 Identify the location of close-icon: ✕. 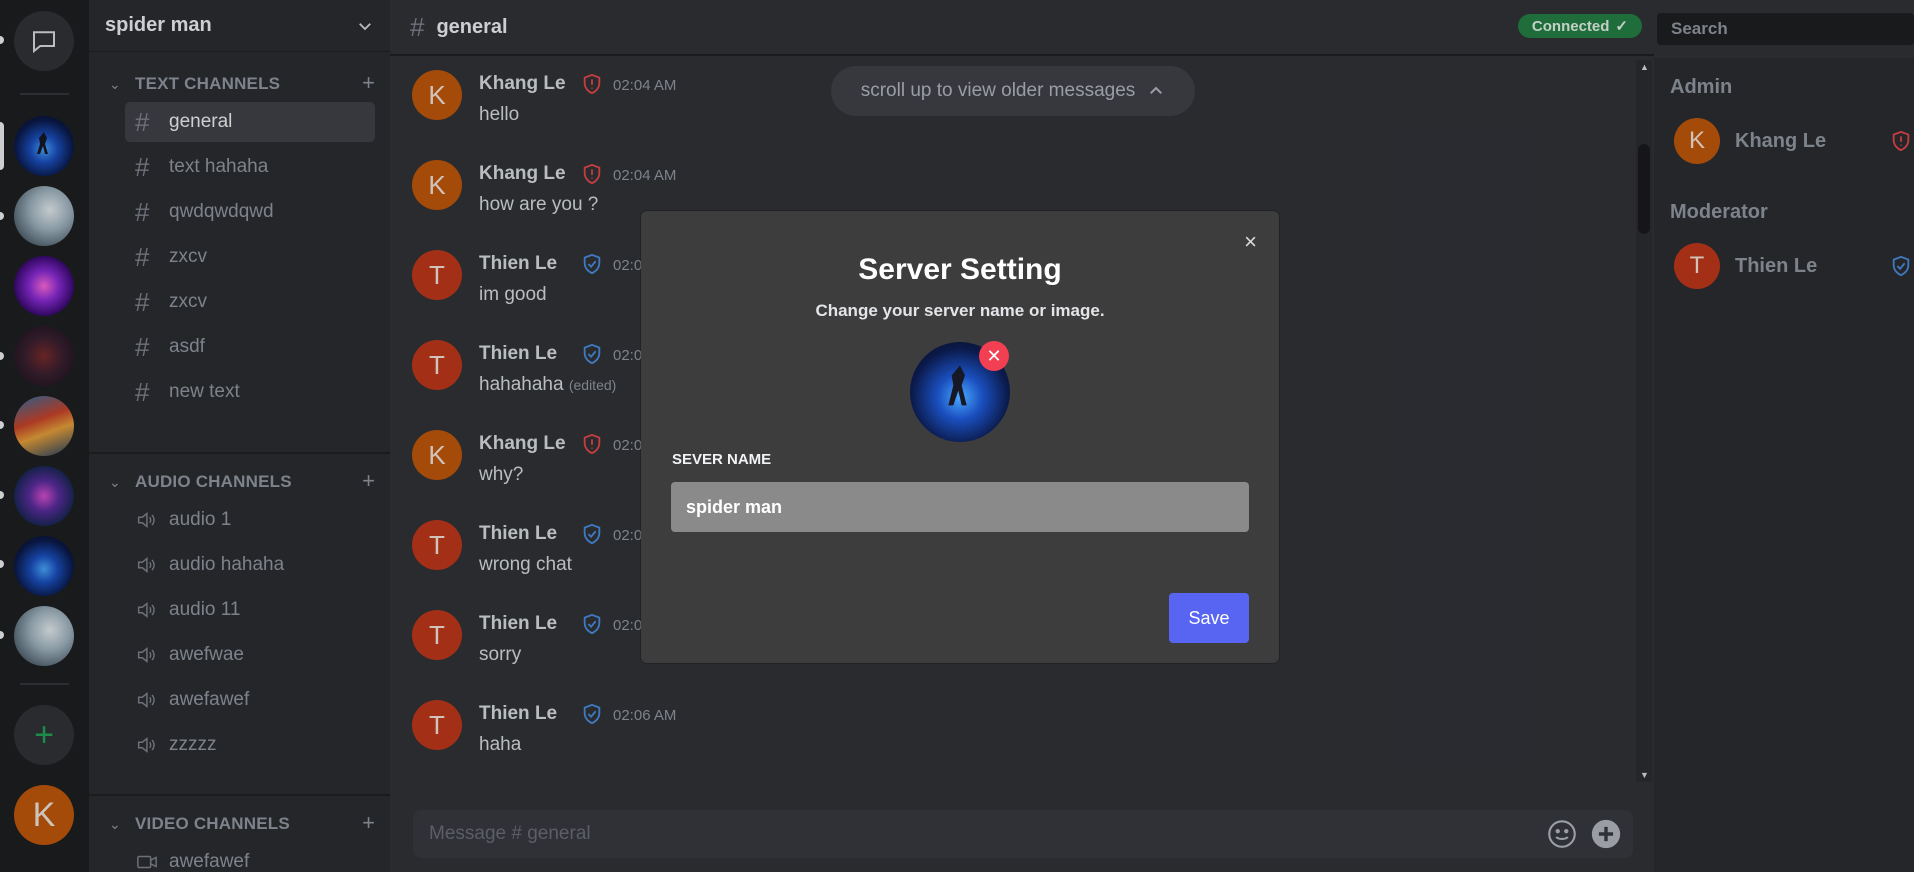
(994, 355).